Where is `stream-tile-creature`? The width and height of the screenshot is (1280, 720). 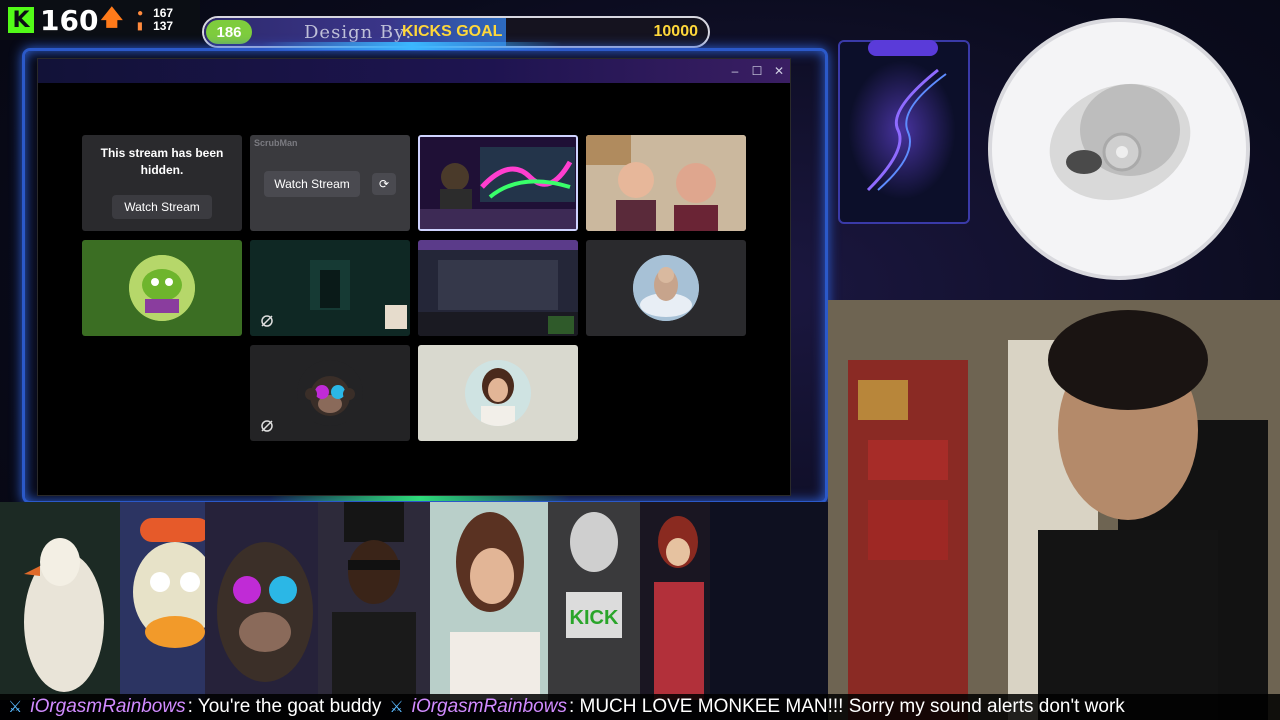 stream-tile-creature is located at coordinates (666, 288).